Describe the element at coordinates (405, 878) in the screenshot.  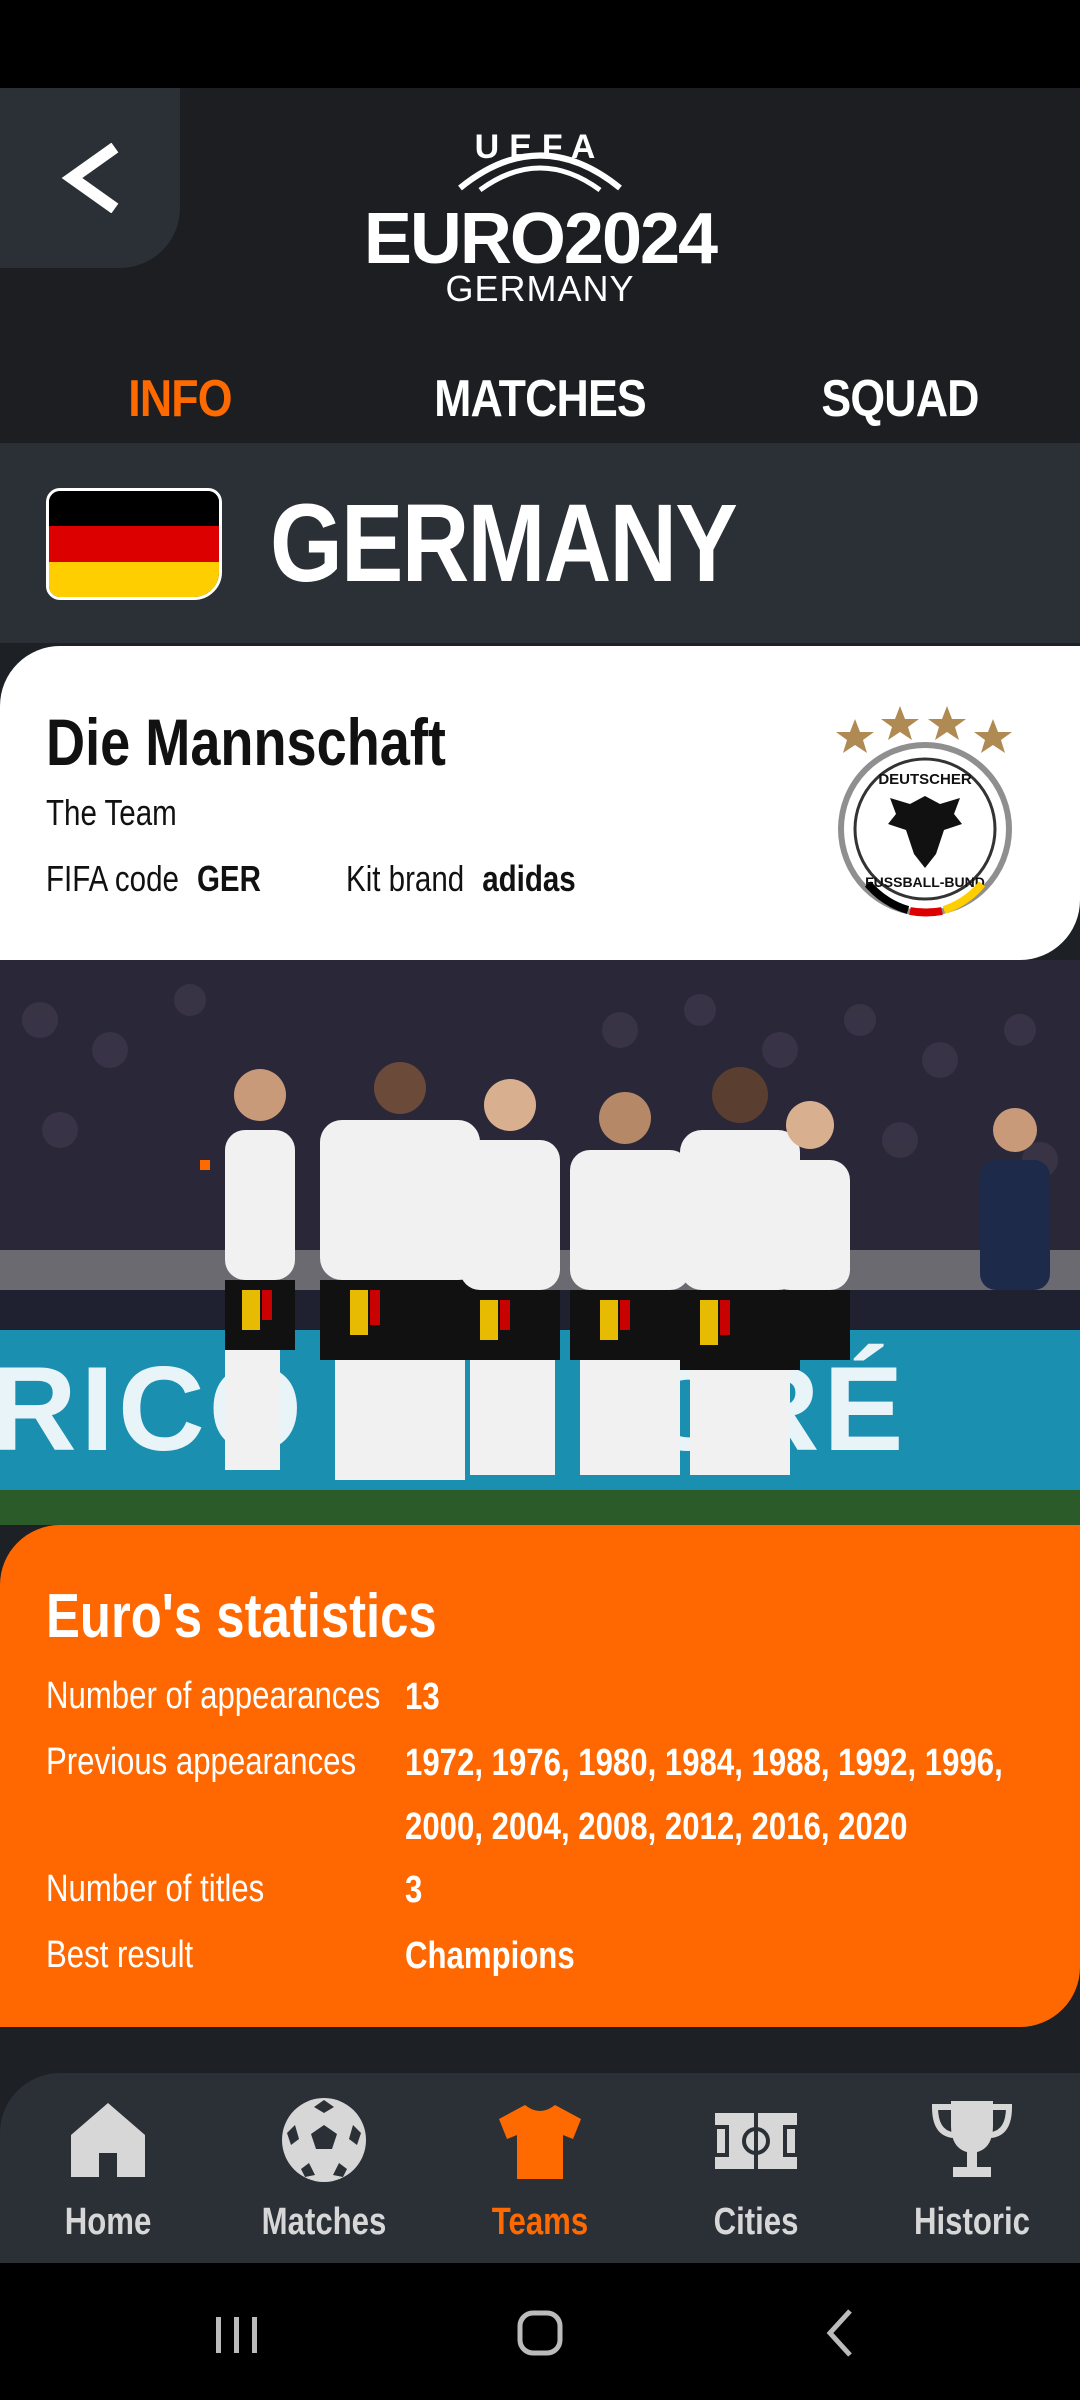
I see `kit-brand-label: Kit brand` at that location.